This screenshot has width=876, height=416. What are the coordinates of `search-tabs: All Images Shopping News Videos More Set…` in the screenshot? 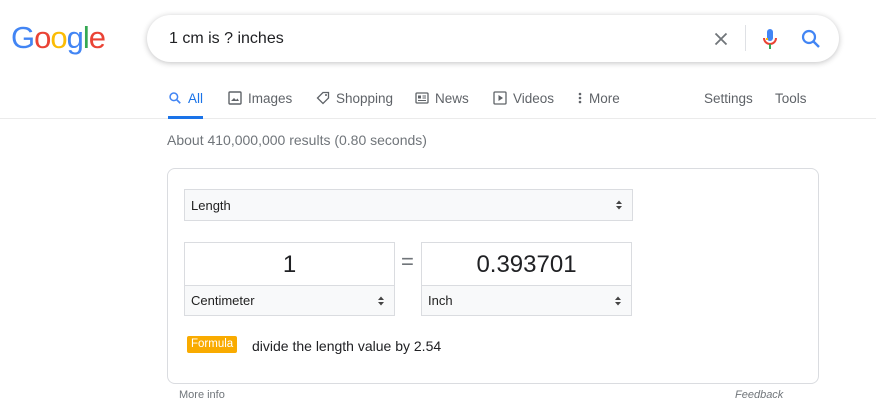 It's located at (438, 98).